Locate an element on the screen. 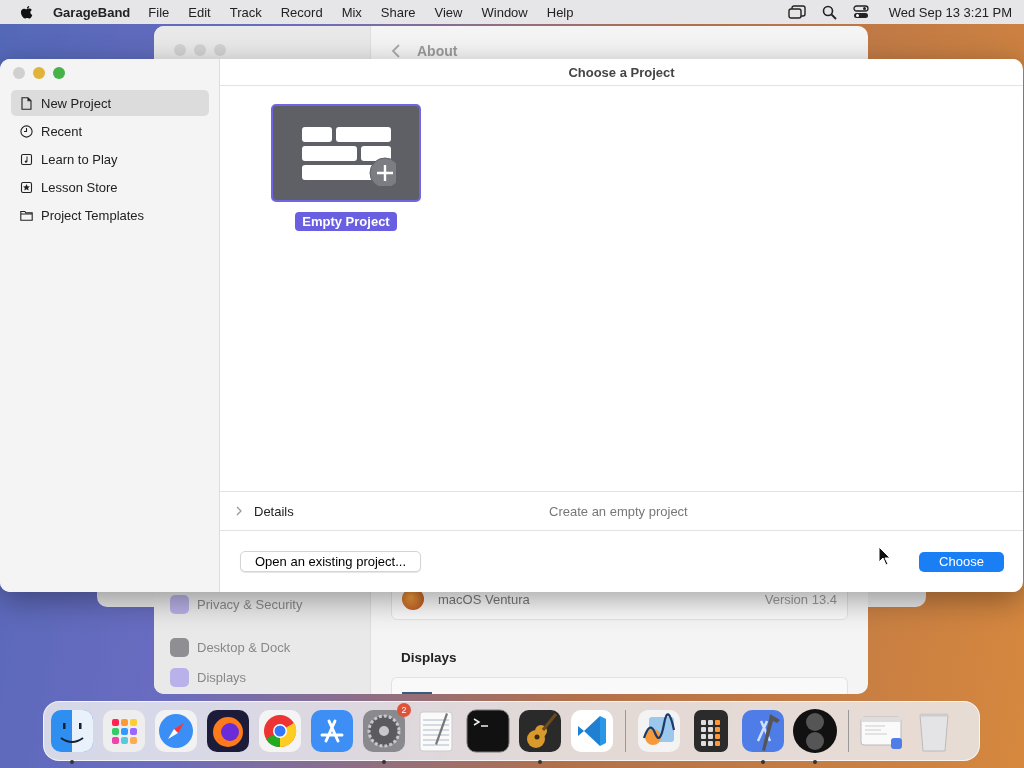 Image resolution: width=1024 pixels, height=768 pixels. window-title: About is located at coordinates (437, 51).